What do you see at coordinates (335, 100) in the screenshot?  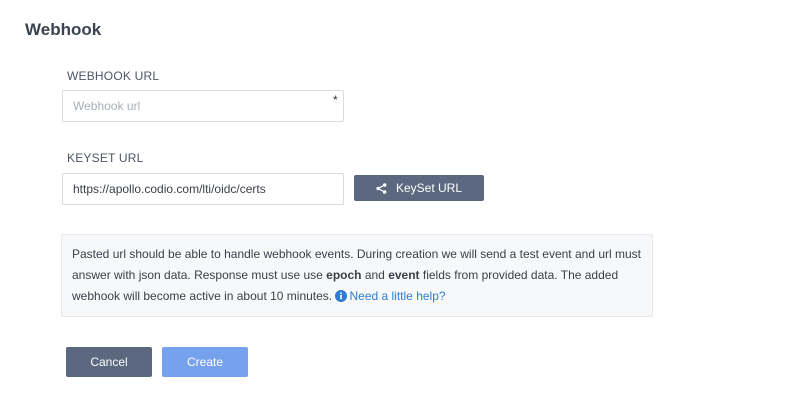 I see `required-marker: *` at bounding box center [335, 100].